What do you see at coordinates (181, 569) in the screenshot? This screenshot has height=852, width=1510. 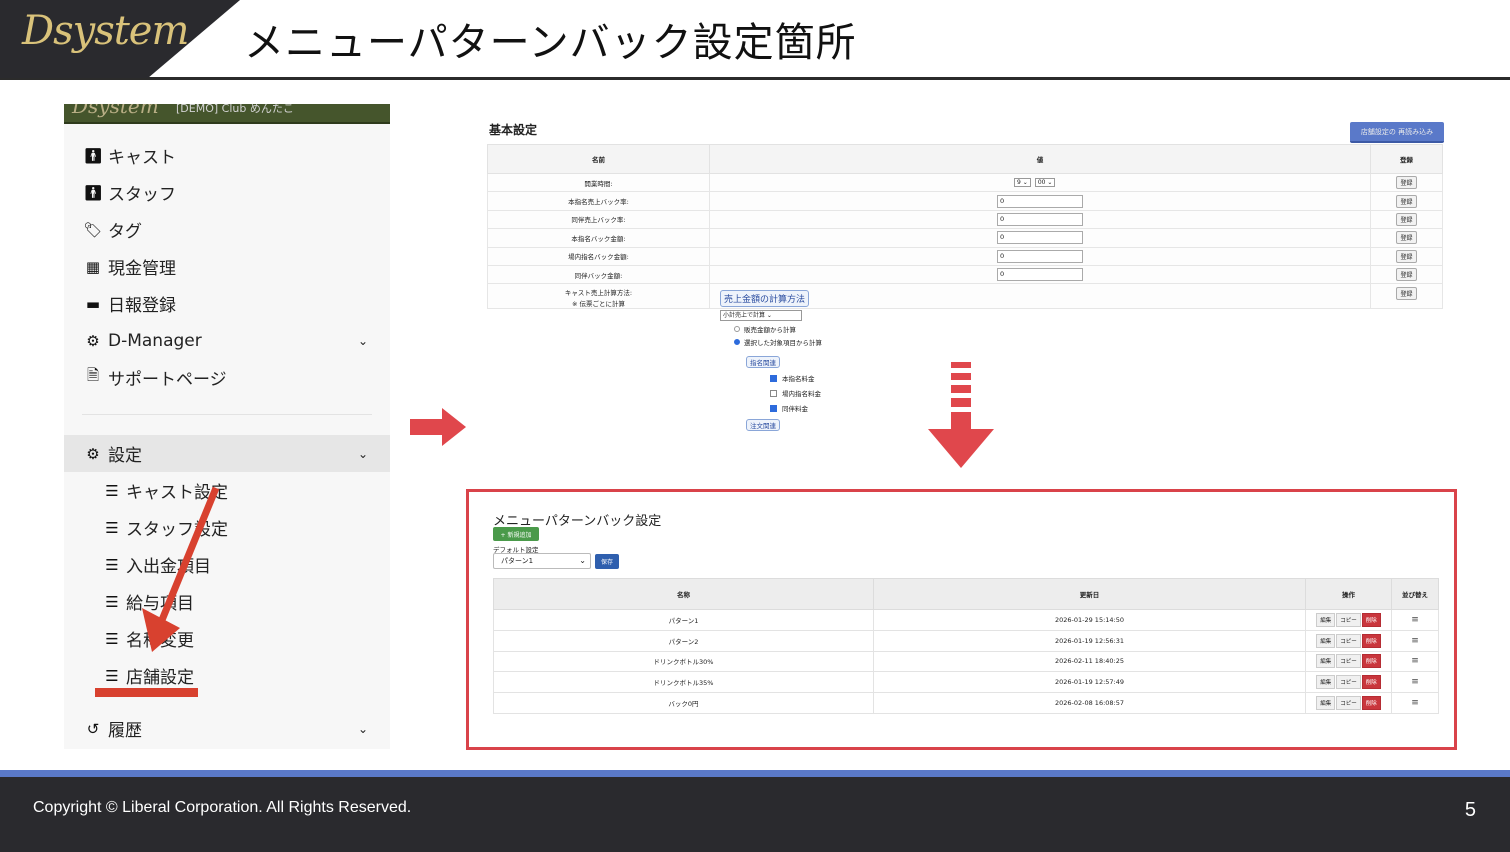 I see `diagonal-arrow-icon` at bounding box center [181, 569].